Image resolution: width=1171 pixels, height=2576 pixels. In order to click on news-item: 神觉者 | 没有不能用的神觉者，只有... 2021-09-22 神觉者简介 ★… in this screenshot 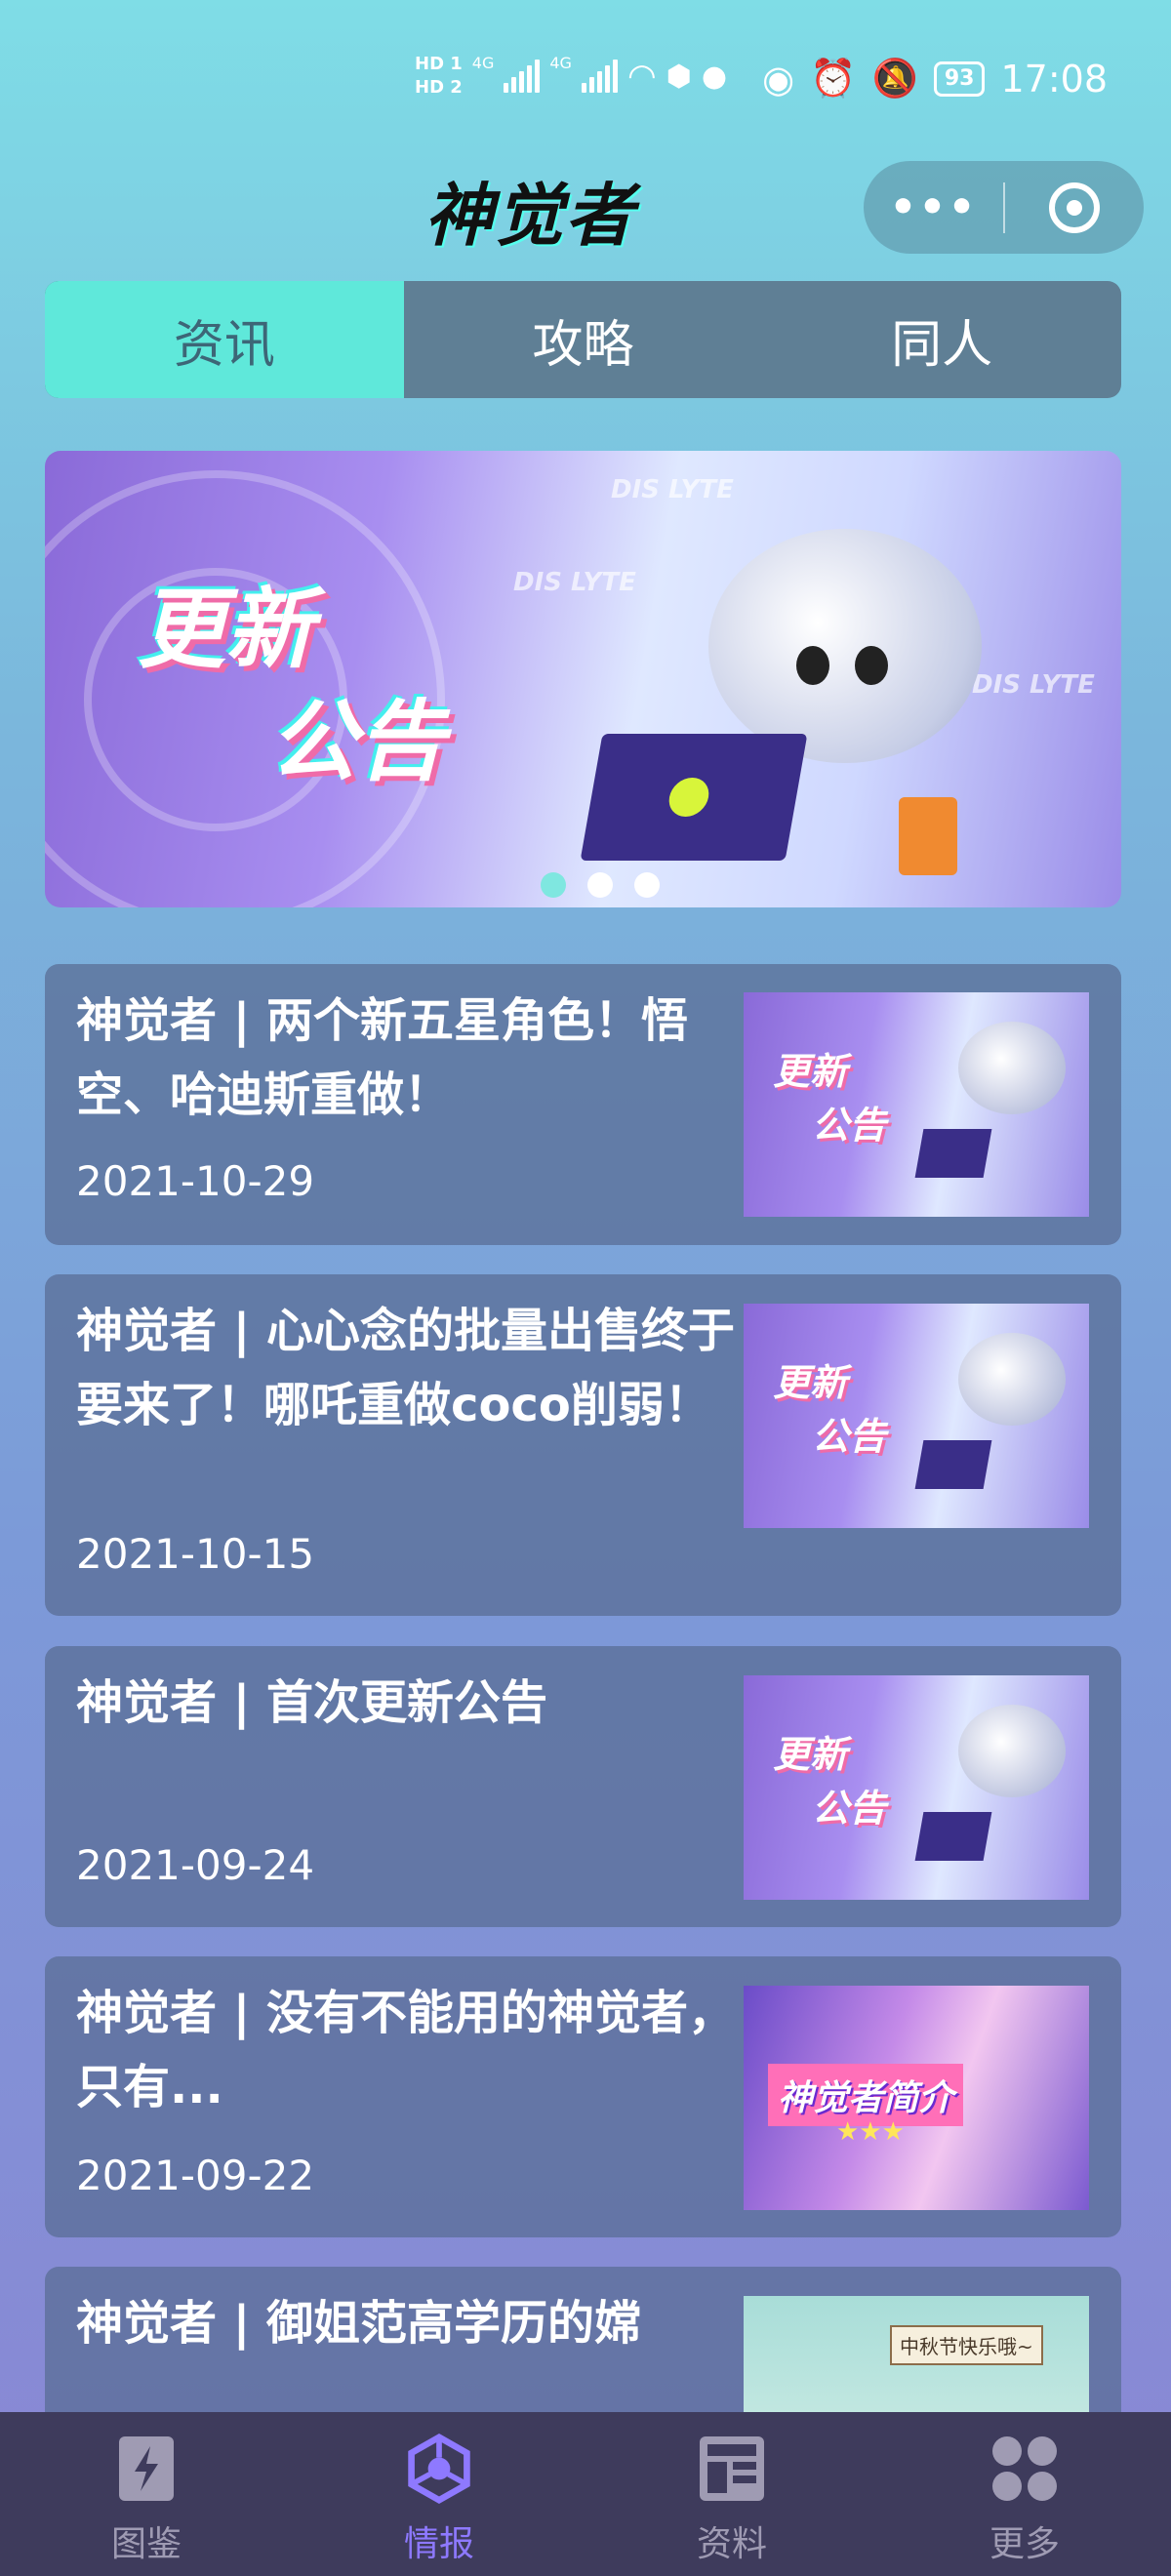, I will do `click(583, 2096)`.